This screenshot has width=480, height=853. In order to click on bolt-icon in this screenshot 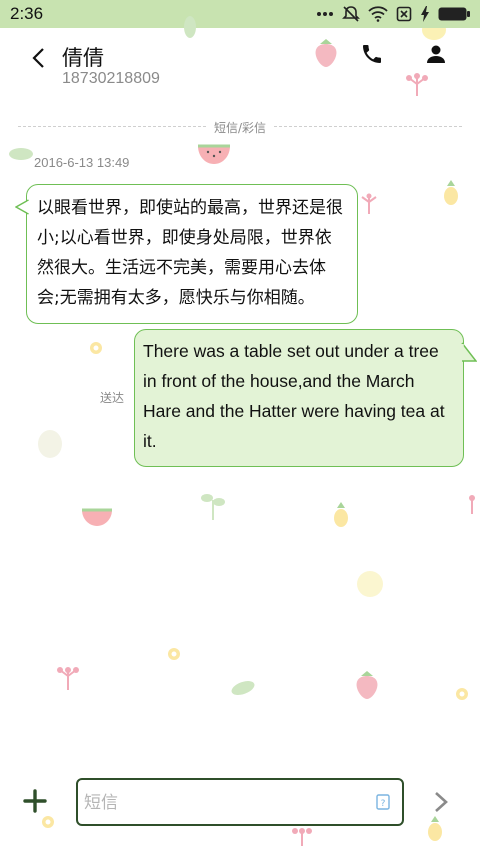, I will do `click(425, 14)`.